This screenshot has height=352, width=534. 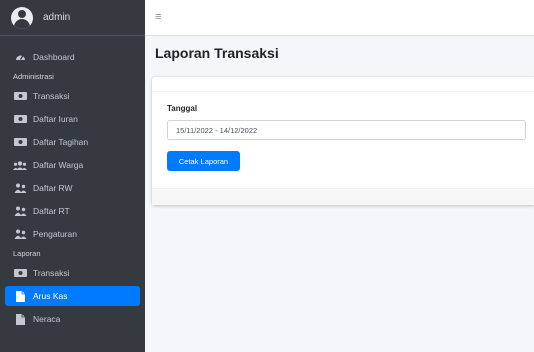 What do you see at coordinates (20, 57) in the screenshot?
I see `tachometer-icon` at bounding box center [20, 57].